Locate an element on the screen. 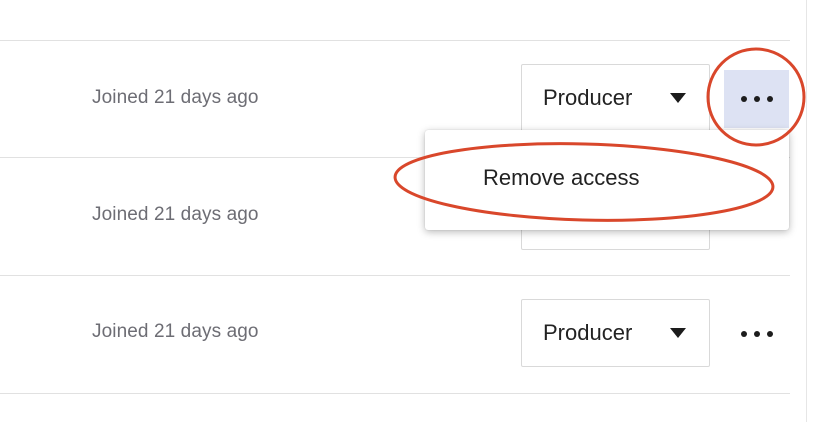 Image resolution: width=822 pixels, height=422 pixels. more-options-menu: Remove access is located at coordinates (607, 180).